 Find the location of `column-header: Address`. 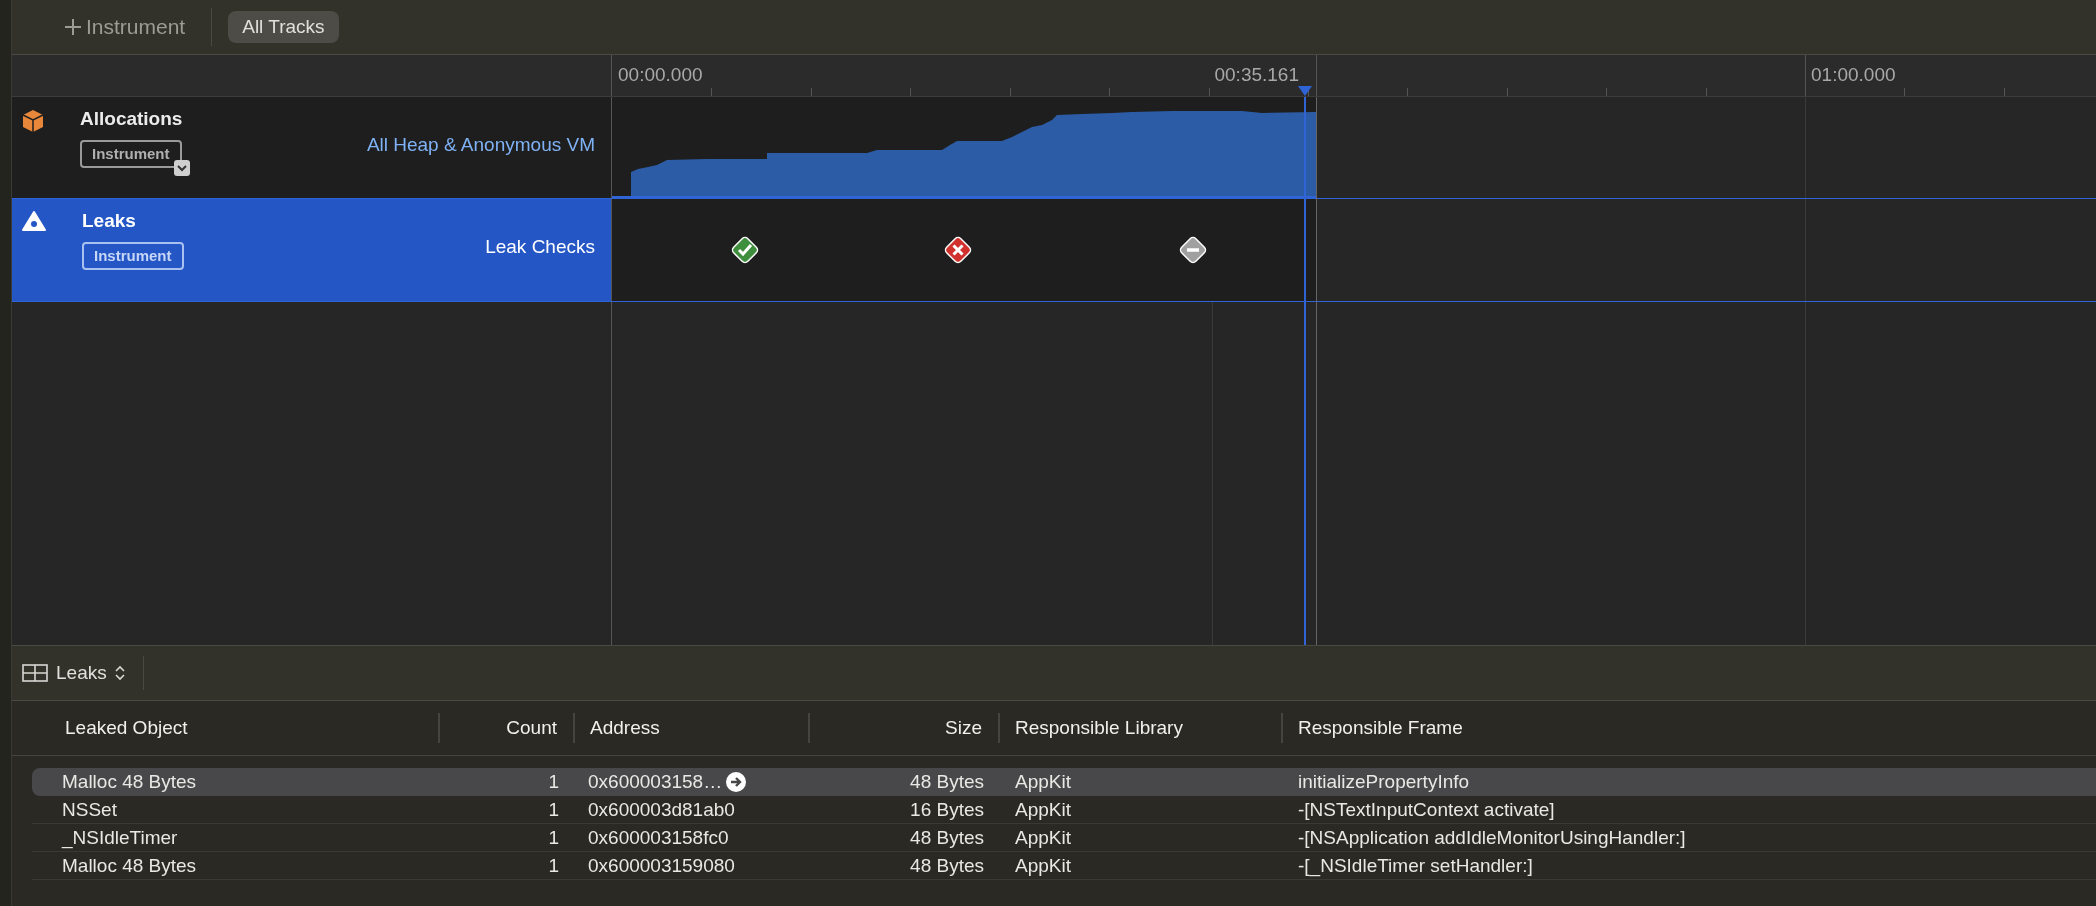

column-header: Address is located at coordinates (625, 728).